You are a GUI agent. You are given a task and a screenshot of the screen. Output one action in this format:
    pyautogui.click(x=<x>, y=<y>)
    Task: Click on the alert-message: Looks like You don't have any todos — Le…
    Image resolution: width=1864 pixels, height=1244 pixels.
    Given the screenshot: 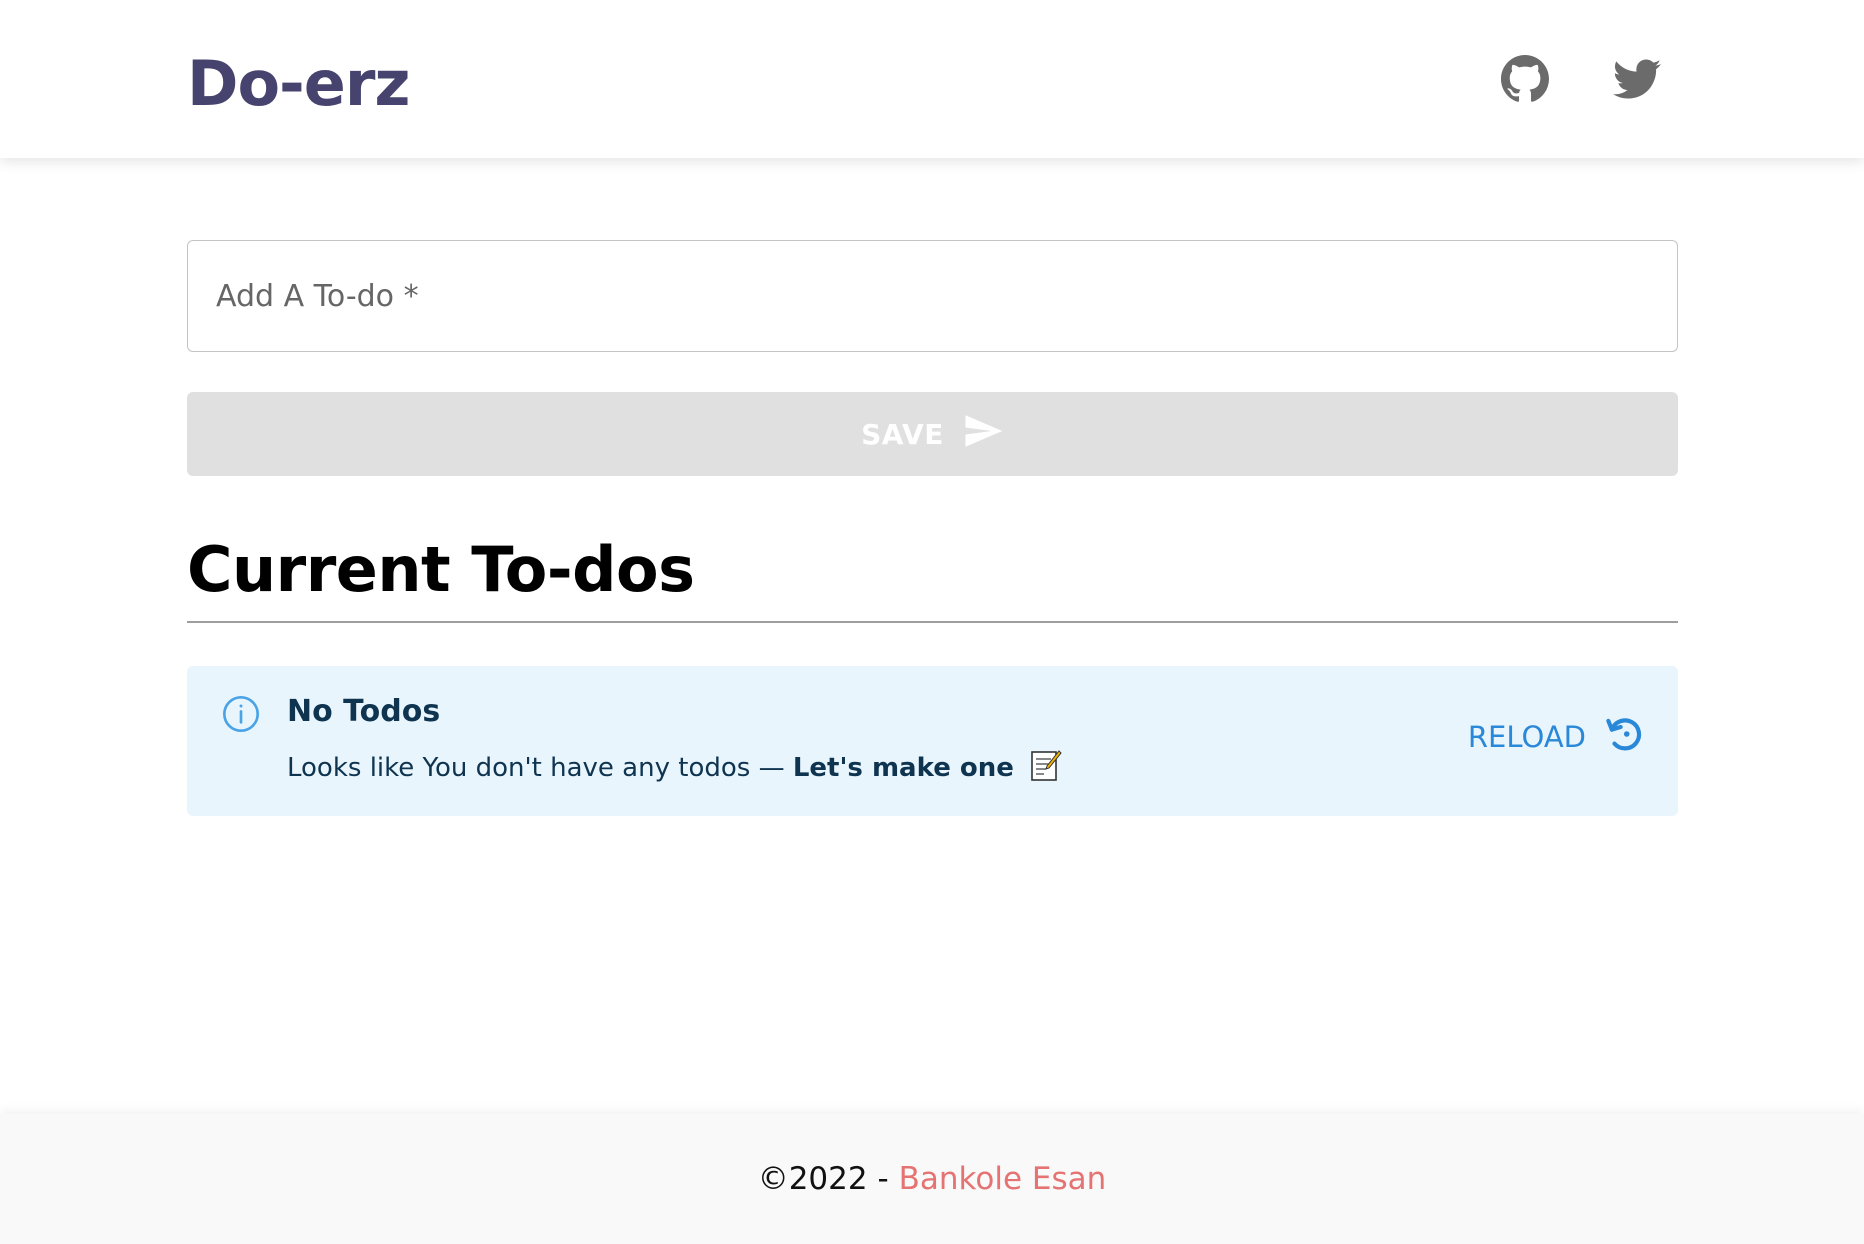 What is the action you would take?
    pyautogui.click(x=674, y=768)
    